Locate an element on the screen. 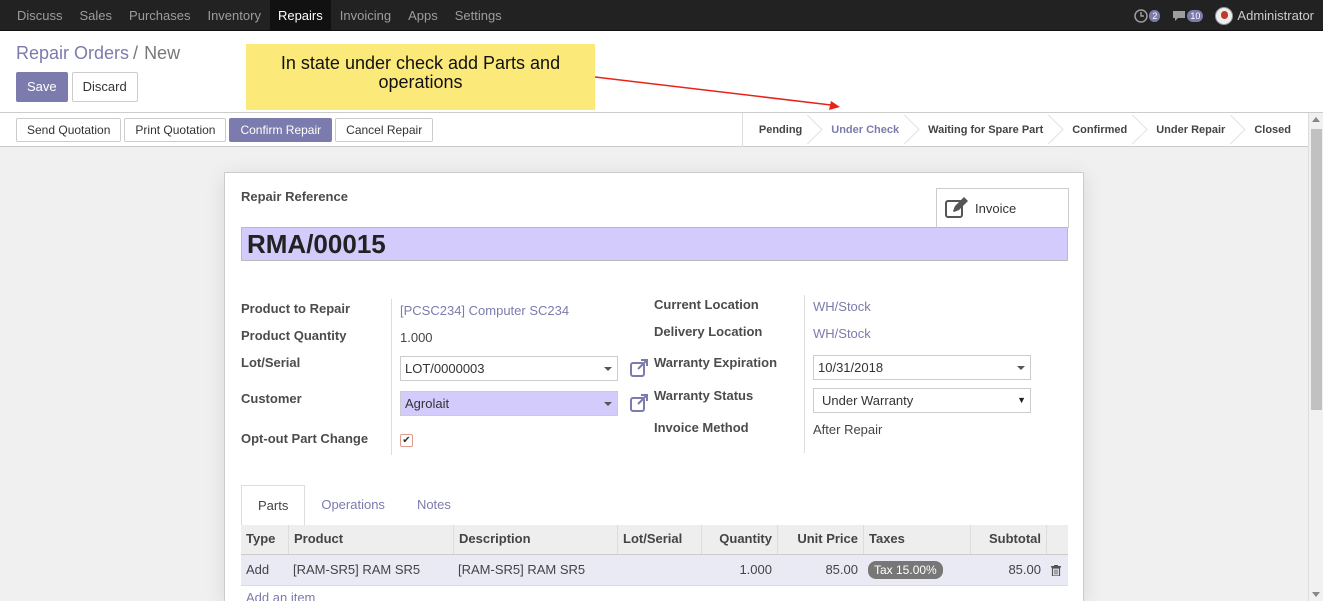 Image resolution: width=1323 pixels, height=601 pixels. current-location-label: Current Location is located at coordinates (706, 304).